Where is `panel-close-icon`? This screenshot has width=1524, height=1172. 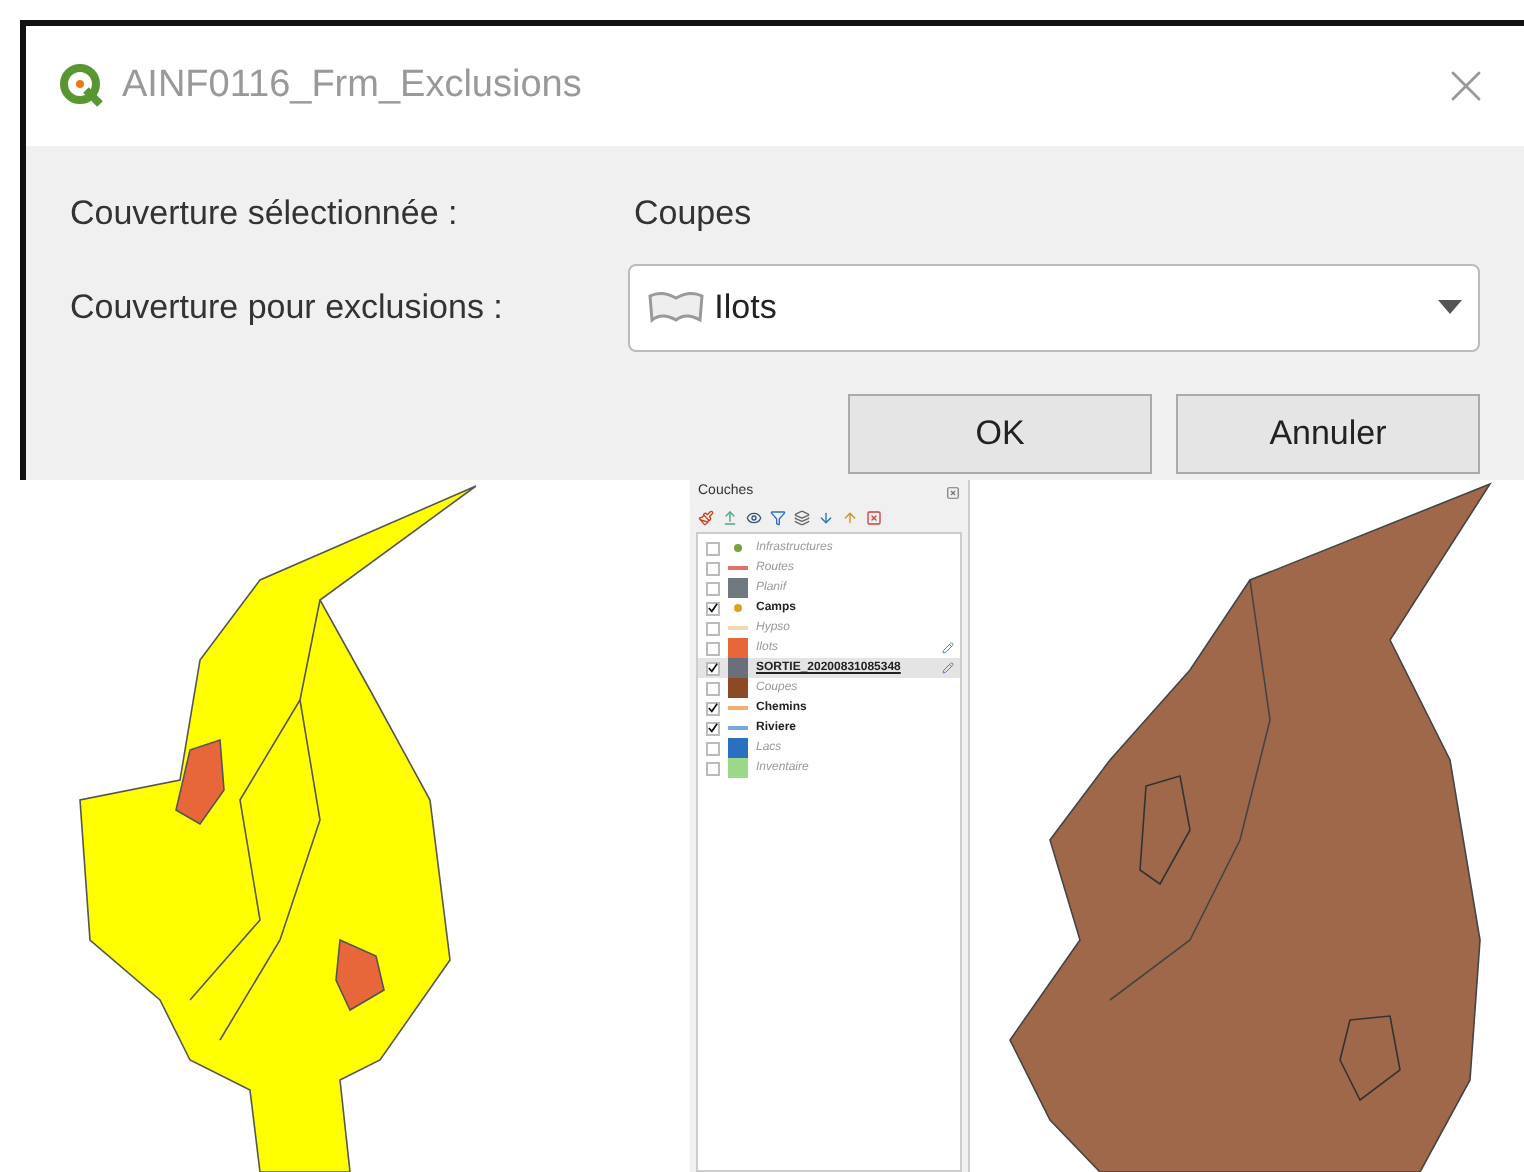
panel-close-icon is located at coordinates (953, 492).